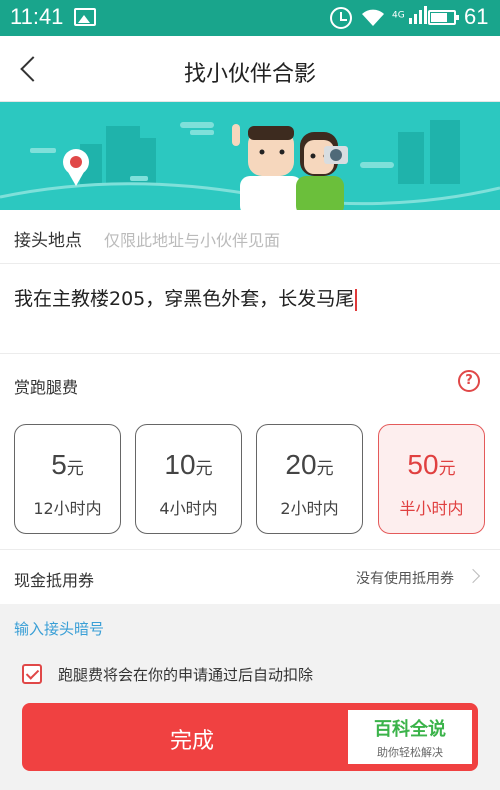 The width and height of the screenshot is (500, 790). What do you see at coordinates (188, 464) in the screenshot?
I see `fee-amount: 10元` at bounding box center [188, 464].